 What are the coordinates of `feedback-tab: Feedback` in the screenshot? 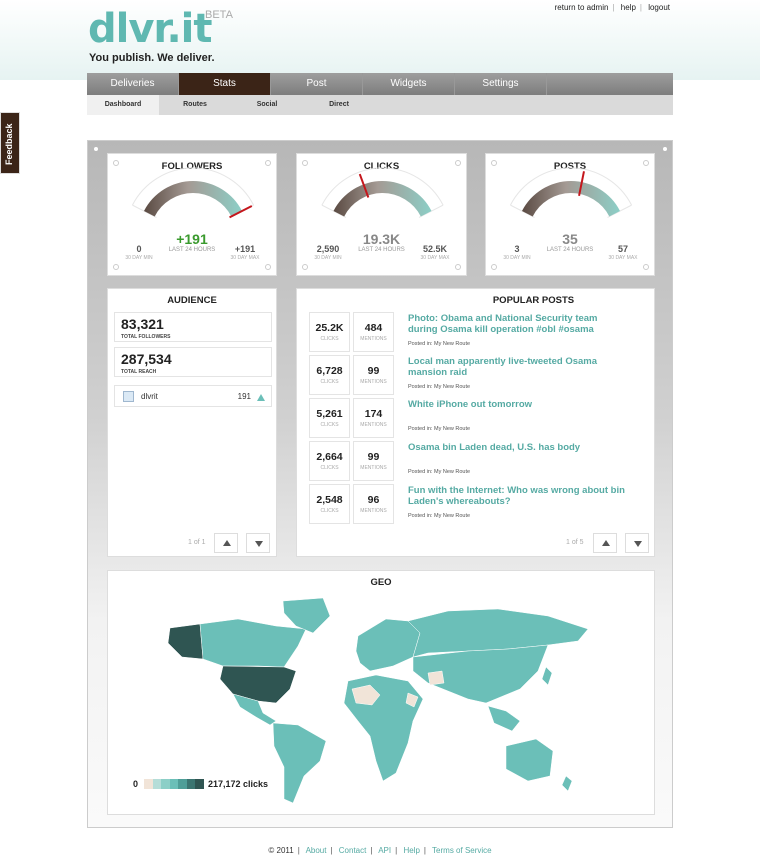 It's located at (10, 143).